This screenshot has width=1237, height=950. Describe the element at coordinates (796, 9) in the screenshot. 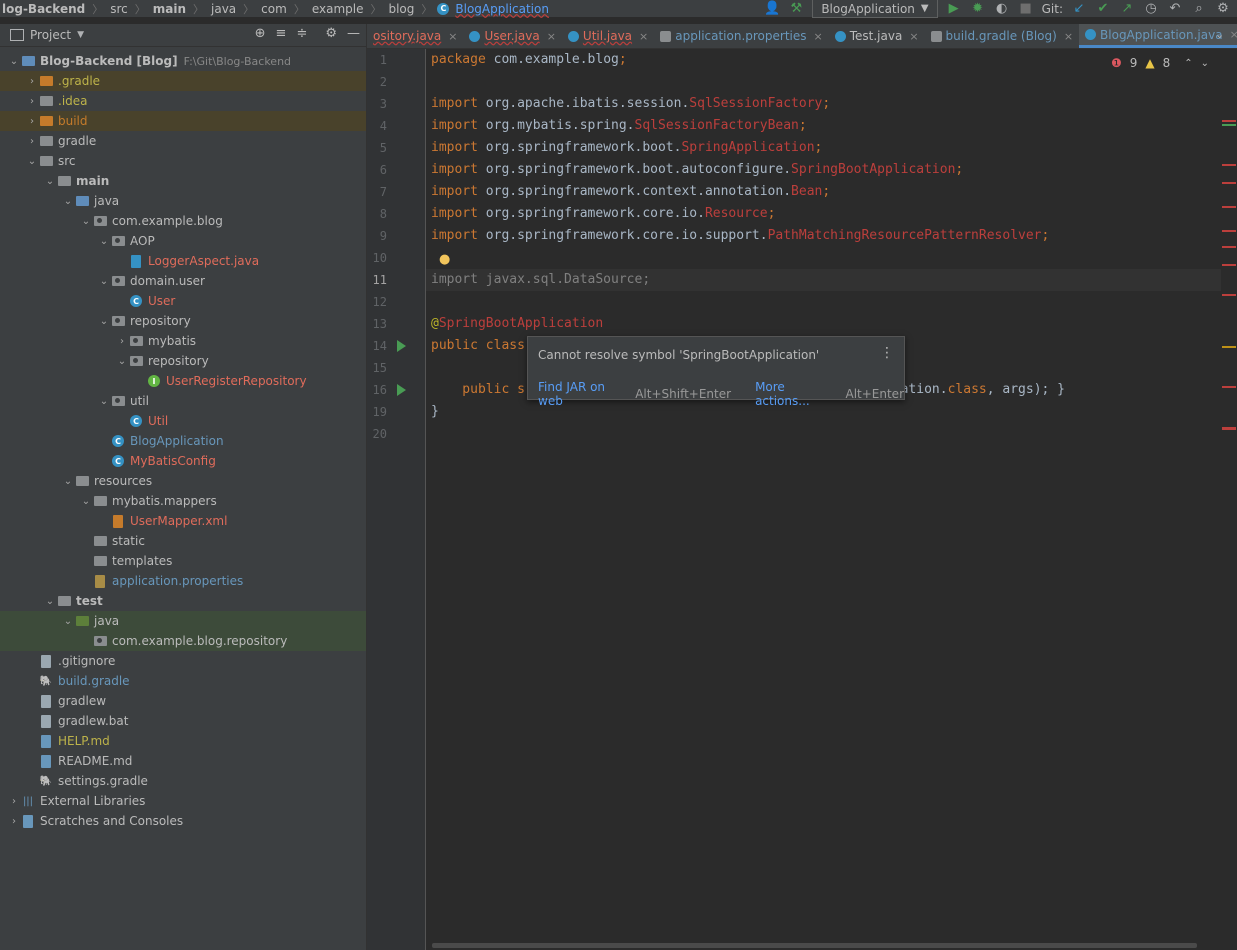

I see `hammer-icon: ⚒` at that location.